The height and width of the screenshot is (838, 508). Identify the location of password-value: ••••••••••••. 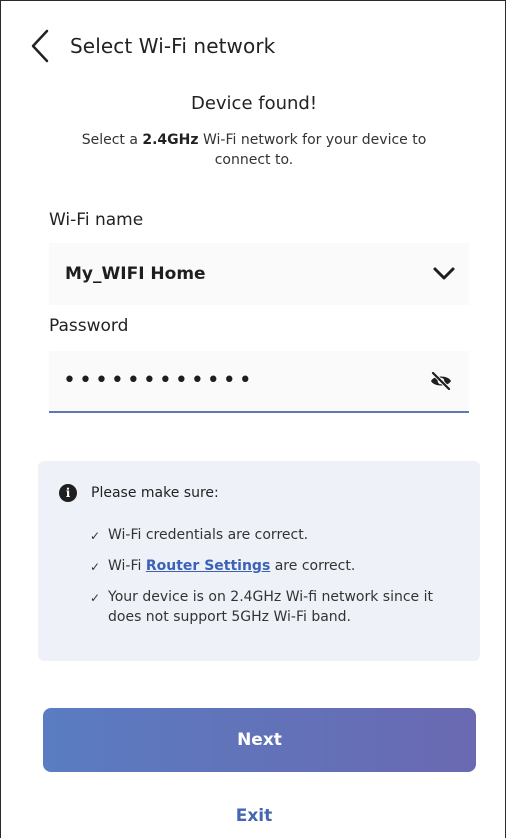
(159, 380).